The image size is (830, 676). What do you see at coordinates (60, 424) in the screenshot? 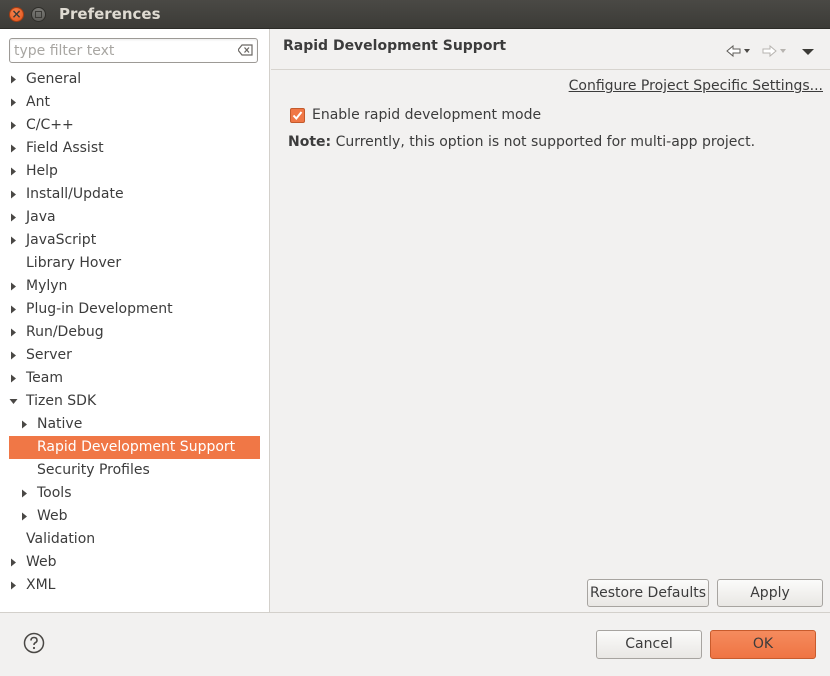
I see `tree-item-label: Native` at bounding box center [60, 424].